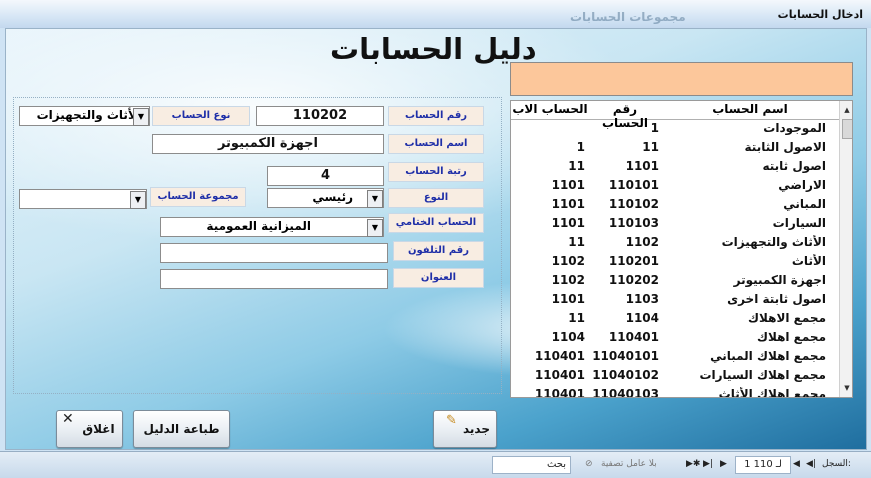 Image resolution: width=871 pixels, height=478 pixels. Describe the element at coordinates (548, 129) in the screenshot. I see `cell-parent` at that location.